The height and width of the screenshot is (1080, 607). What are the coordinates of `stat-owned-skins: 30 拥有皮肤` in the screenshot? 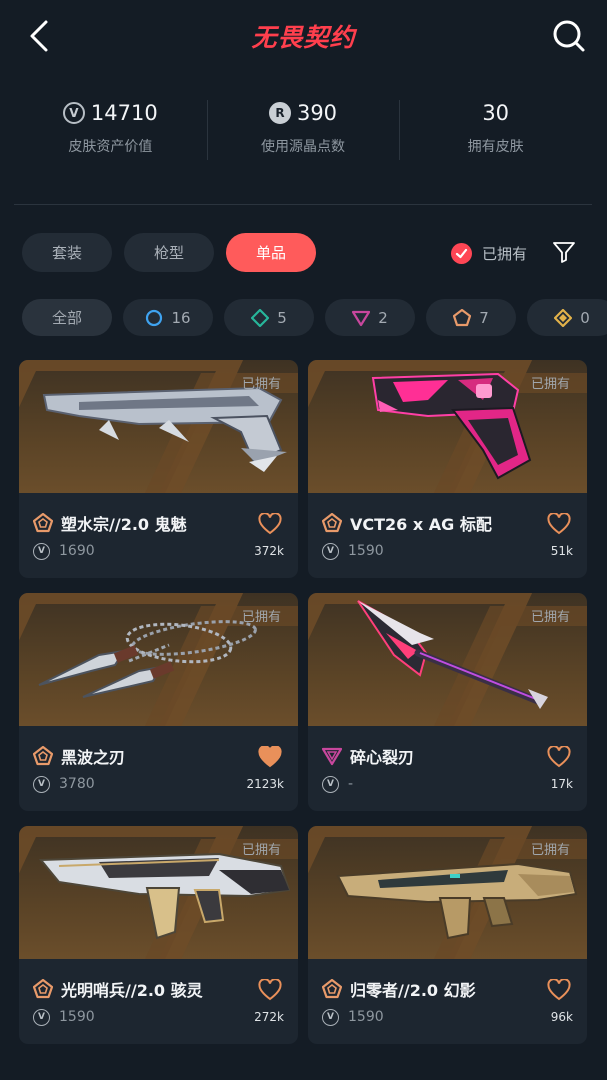 It's located at (495, 129).